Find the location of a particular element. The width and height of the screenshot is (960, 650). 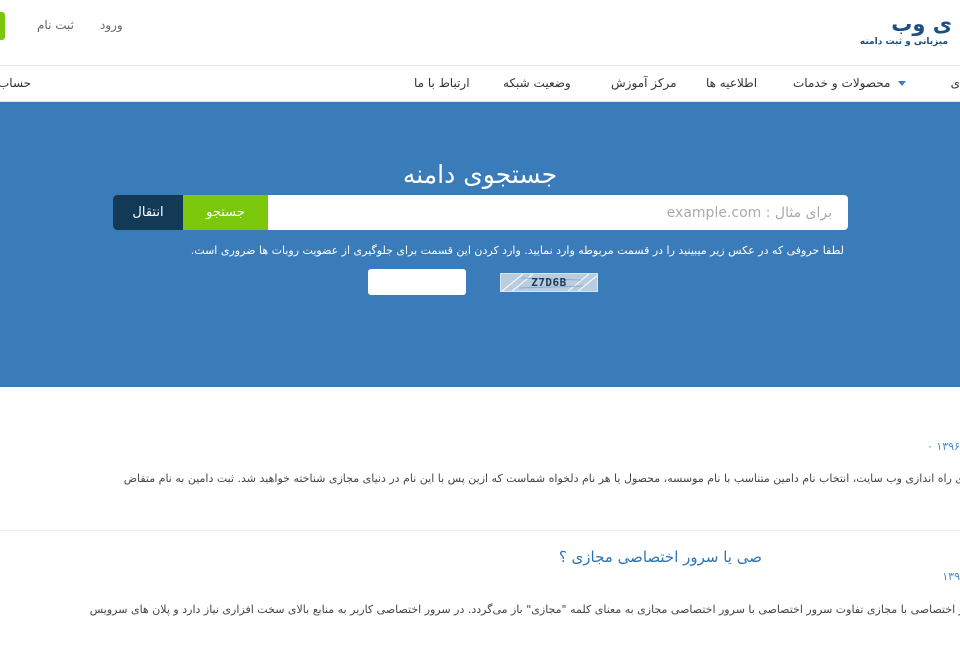

chevron-down-icon is located at coordinates (902, 83).